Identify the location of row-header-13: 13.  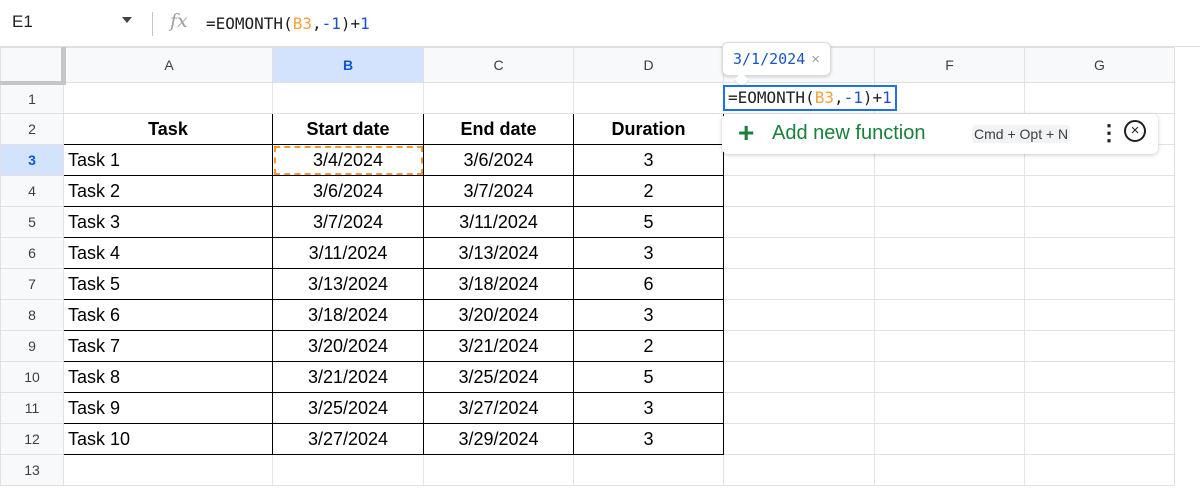
(32, 470).